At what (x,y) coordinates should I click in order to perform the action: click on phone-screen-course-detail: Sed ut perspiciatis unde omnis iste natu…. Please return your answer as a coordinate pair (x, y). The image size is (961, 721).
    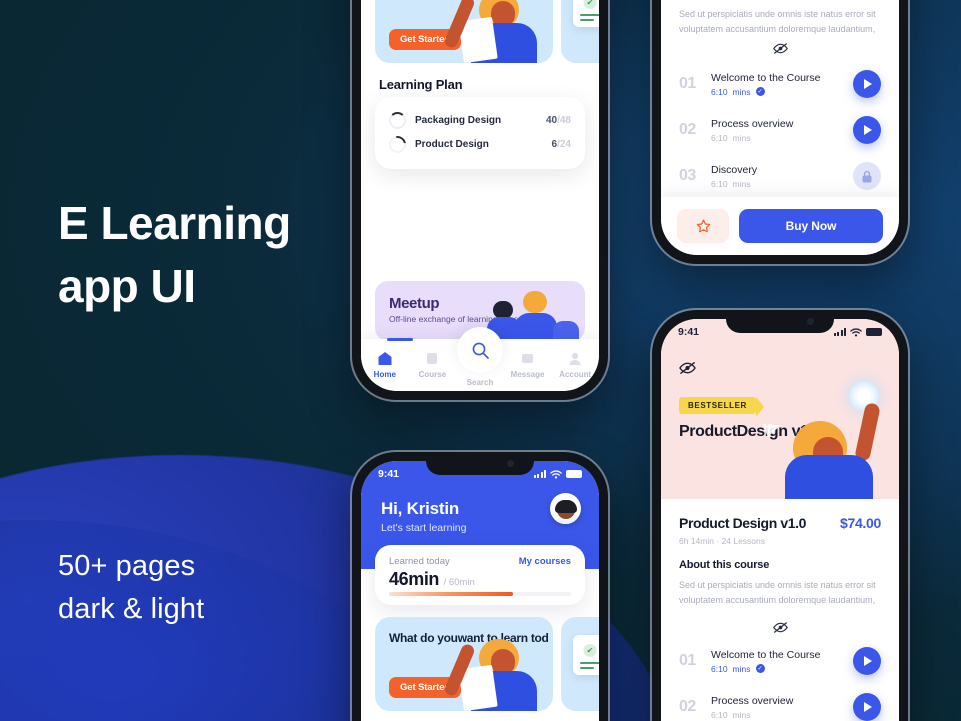
    Looking at the image, I should click on (780, 127).